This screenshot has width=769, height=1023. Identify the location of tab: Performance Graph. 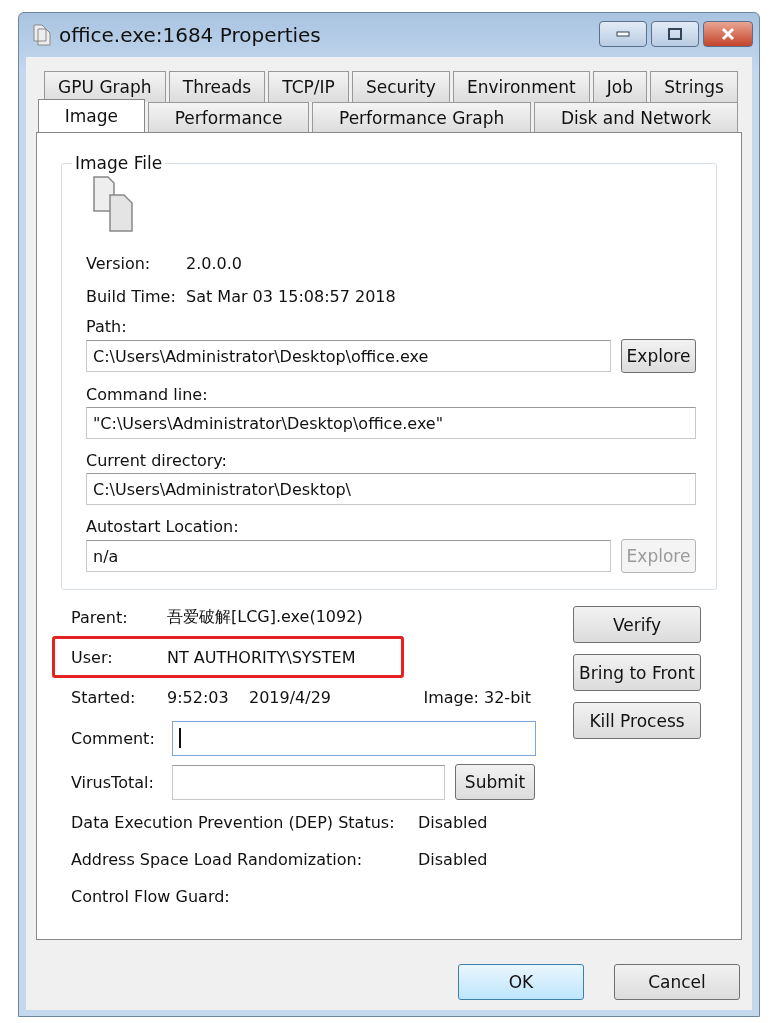
(422, 117).